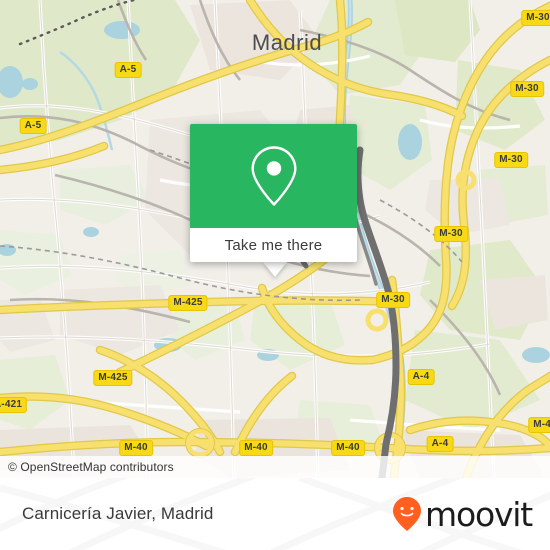 The width and height of the screenshot is (550, 550). I want to click on moovit-wordmark: moovit, so click(479, 514).